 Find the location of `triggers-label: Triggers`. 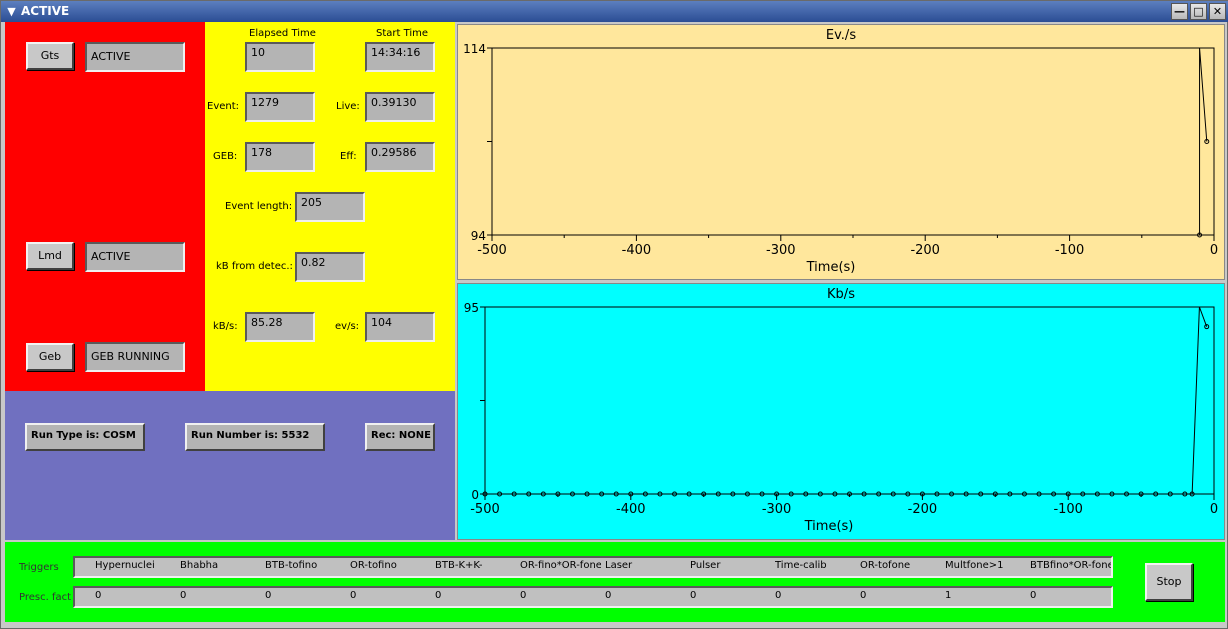

triggers-label: Triggers is located at coordinates (39, 567).